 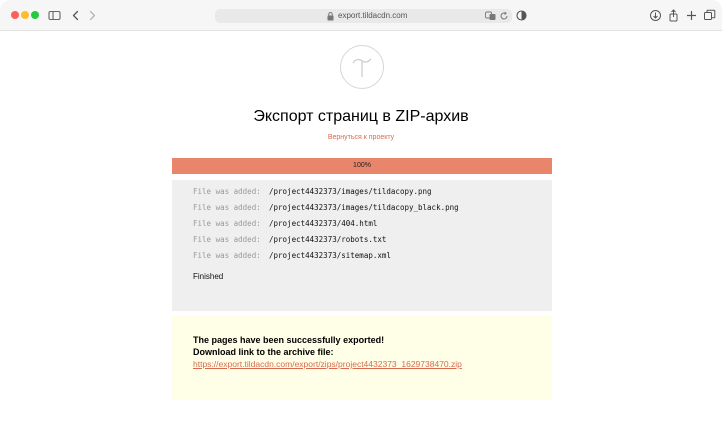 I want to click on share-icon, so click(x=673, y=15).